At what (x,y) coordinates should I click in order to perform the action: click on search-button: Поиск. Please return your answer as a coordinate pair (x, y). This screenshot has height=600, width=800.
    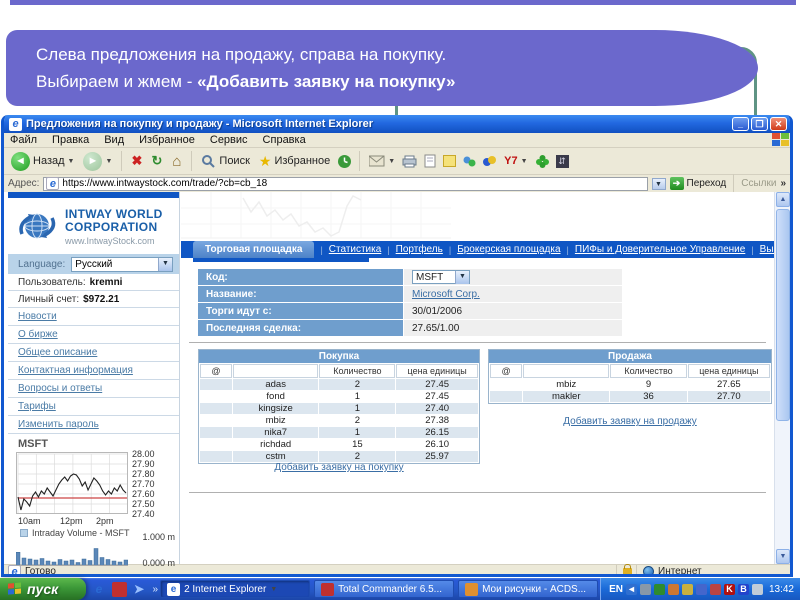
    Looking at the image, I should click on (225, 161).